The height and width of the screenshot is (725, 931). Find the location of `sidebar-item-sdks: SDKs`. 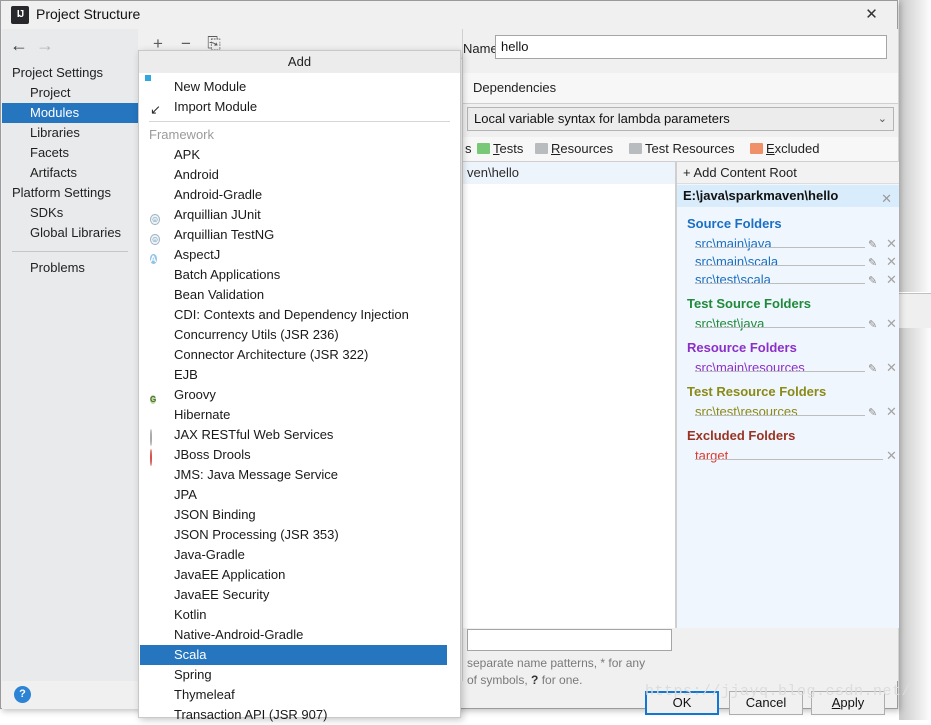

sidebar-item-sdks: SDKs is located at coordinates (70, 213).